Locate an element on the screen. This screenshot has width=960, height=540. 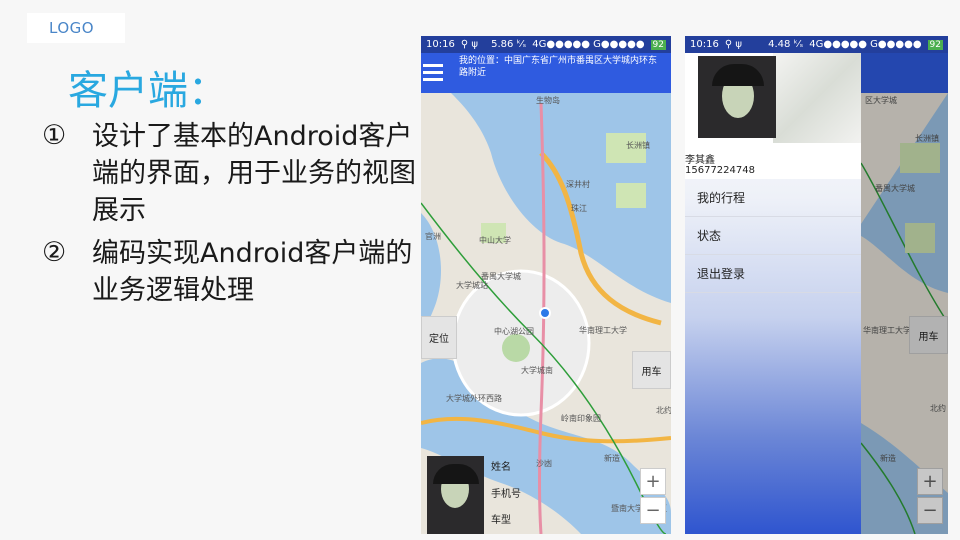
bullet-number: ① is located at coordinates (54, 135).